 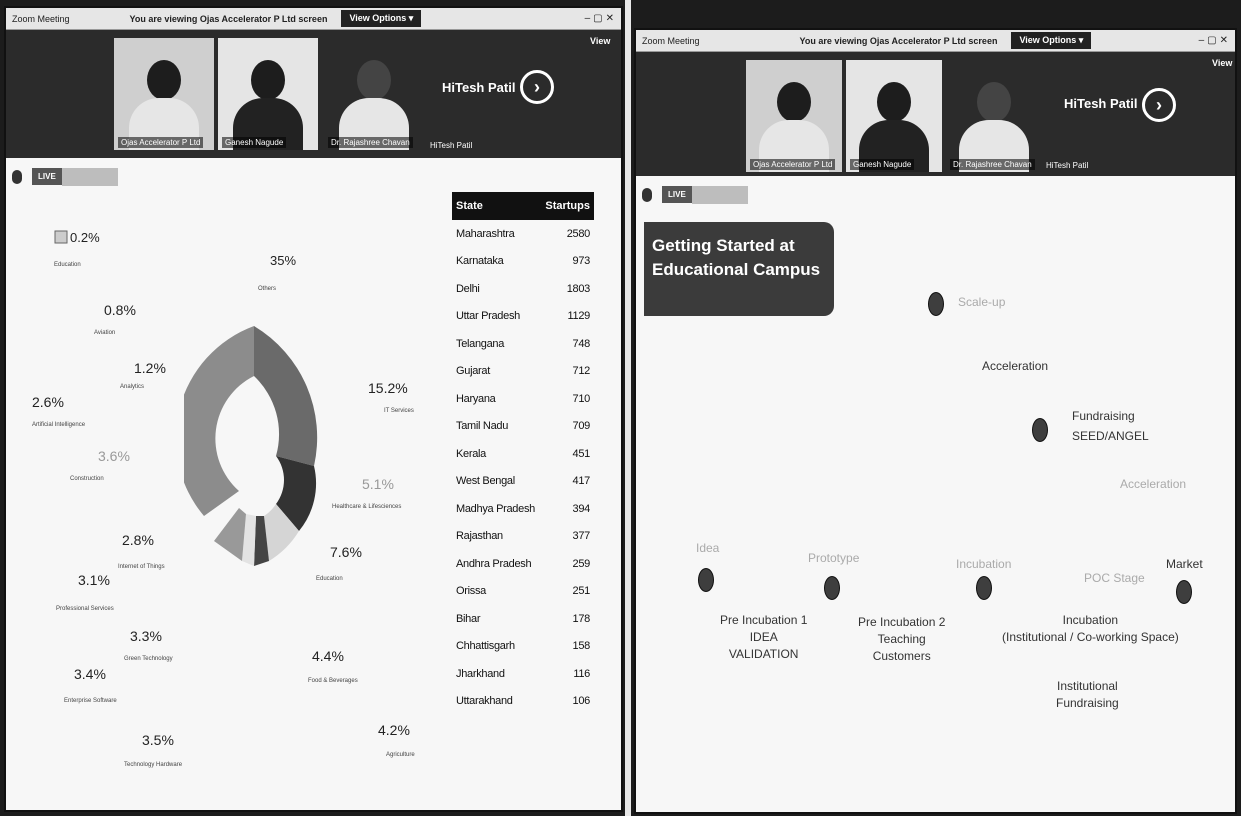 I want to click on stage-description-line: IDEA, so click(x=763, y=637).